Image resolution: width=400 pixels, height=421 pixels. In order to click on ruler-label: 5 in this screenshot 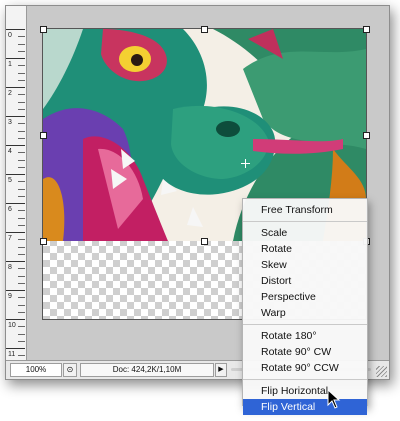, I will do `click(10, 180)`.